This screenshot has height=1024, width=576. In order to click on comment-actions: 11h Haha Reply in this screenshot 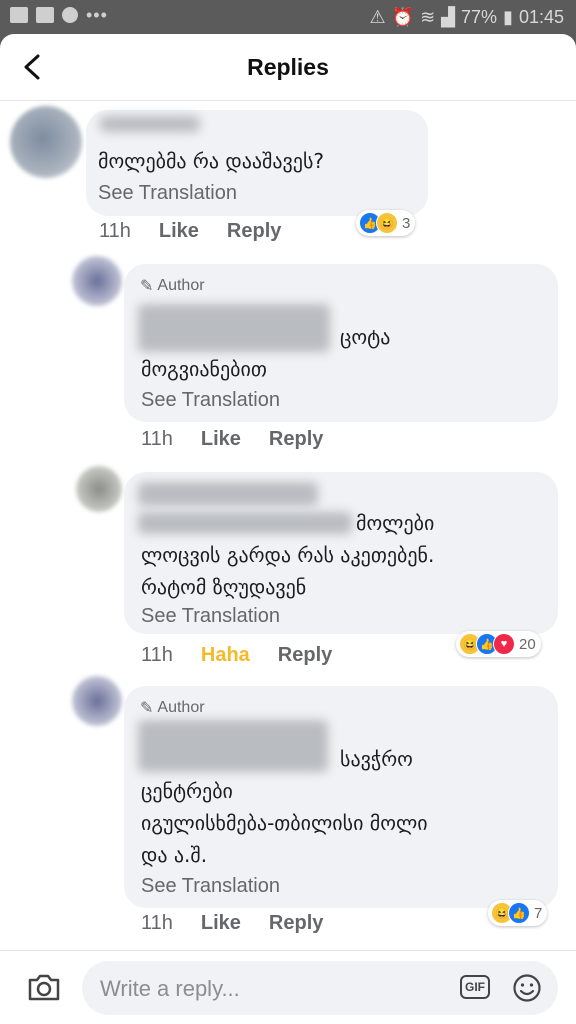, I will do `click(236, 655)`.